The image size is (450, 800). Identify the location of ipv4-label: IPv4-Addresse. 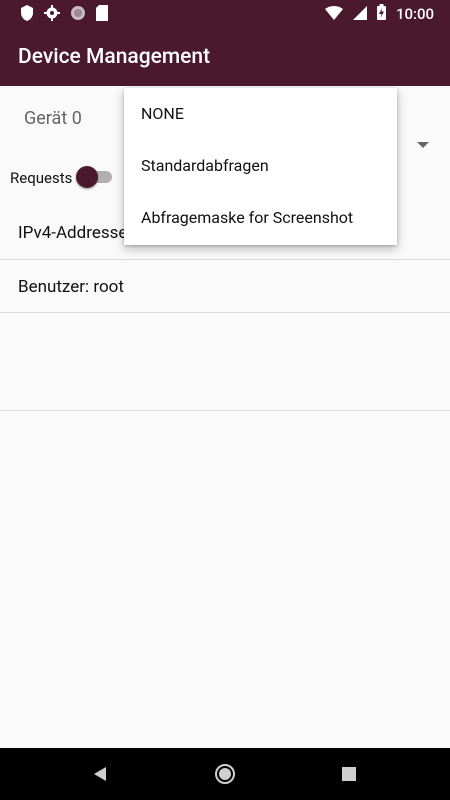
(73, 233).